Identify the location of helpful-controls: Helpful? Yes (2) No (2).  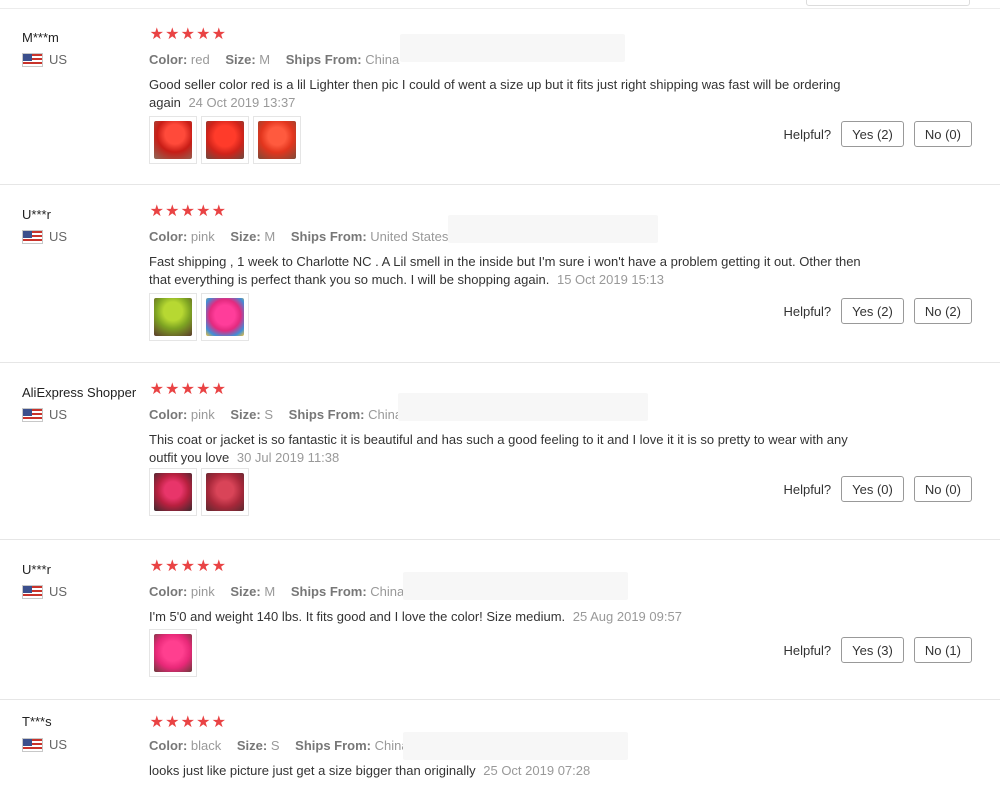
(877, 311).